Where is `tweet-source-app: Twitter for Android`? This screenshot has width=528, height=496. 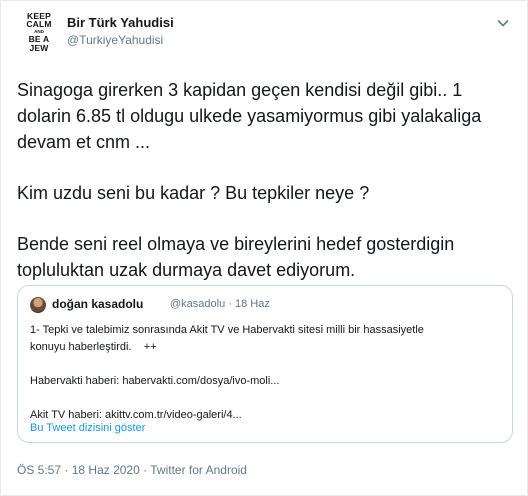
tweet-source-app: Twitter for Android is located at coordinates (198, 470).